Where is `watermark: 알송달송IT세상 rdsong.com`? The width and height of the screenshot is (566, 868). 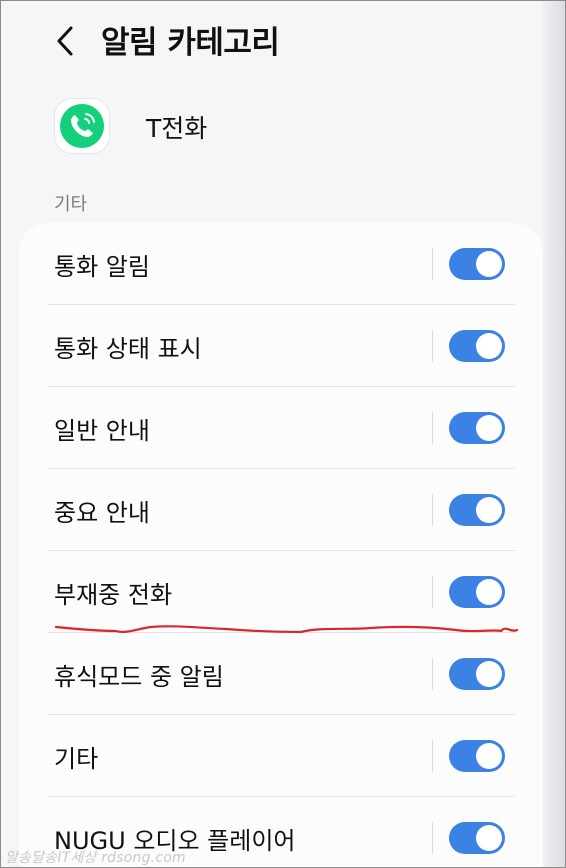
watermark: 알송달송IT세상 rdsong.com is located at coordinates (95, 858).